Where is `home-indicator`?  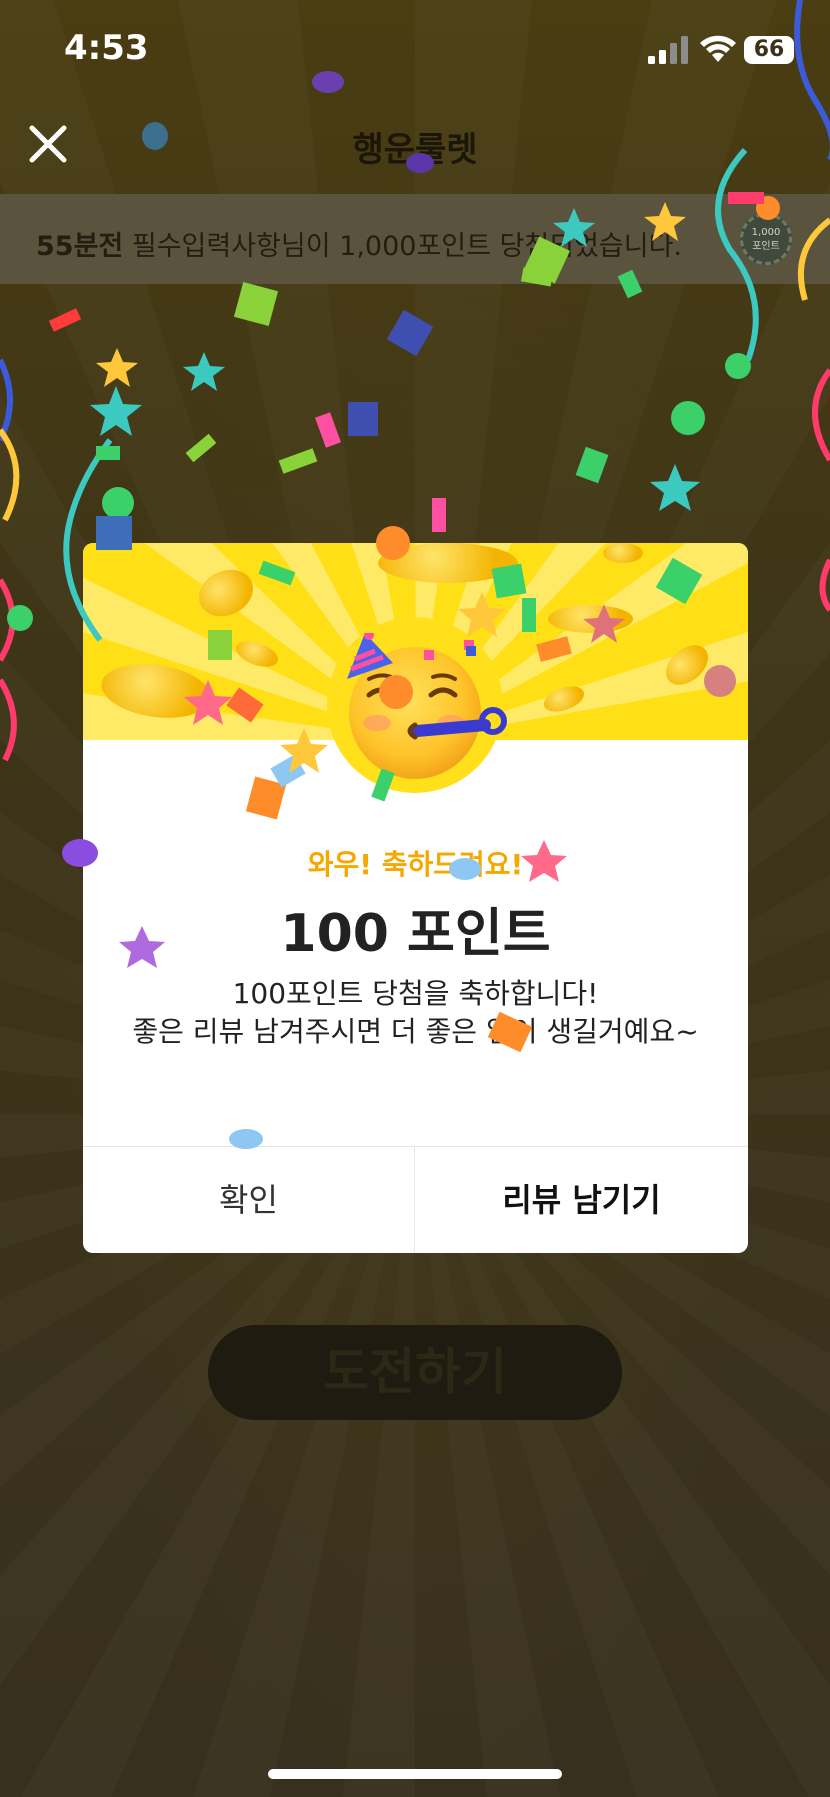 home-indicator is located at coordinates (415, 1774).